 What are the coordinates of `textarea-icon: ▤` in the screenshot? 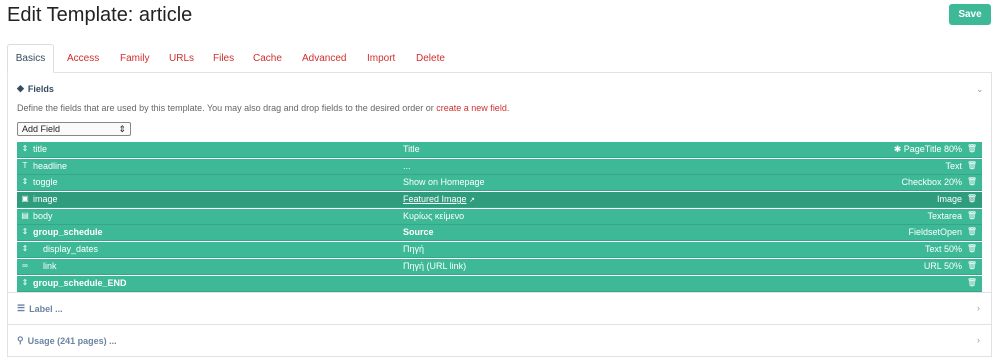 It's located at (25, 215).